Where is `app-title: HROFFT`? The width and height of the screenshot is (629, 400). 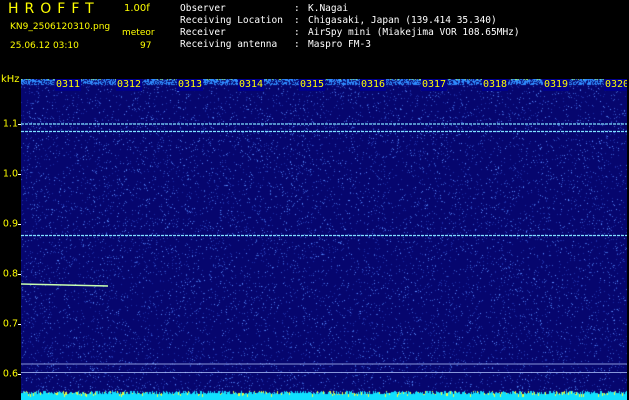 app-title: HROFFT is located at coordinates (54, 9).